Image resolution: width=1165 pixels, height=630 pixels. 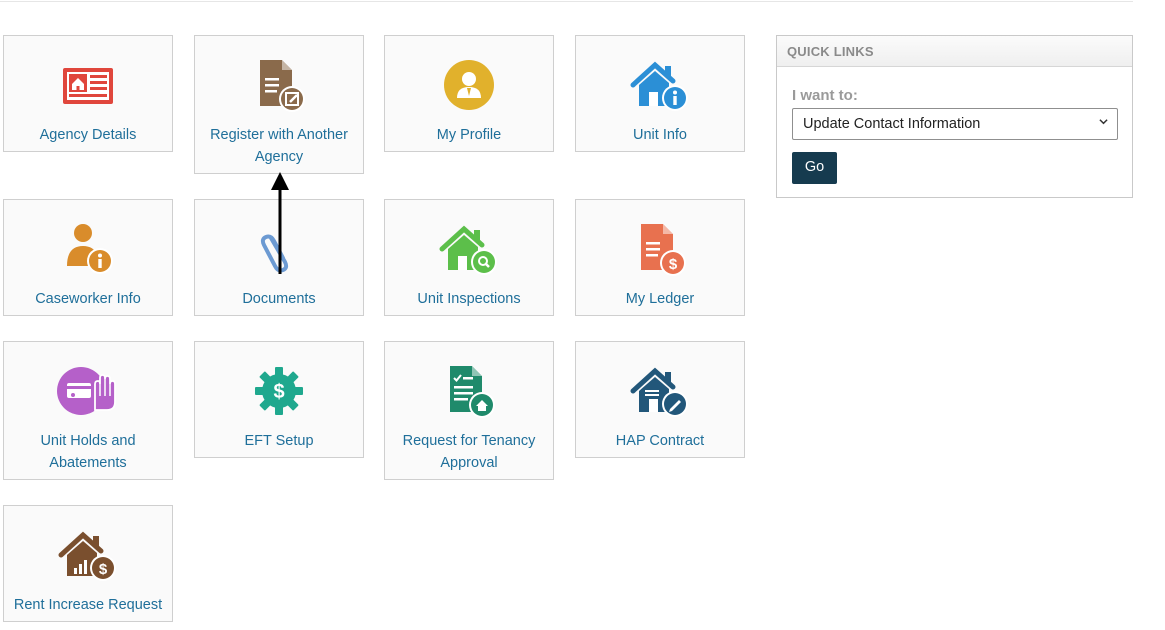 I want to click on tile-label: Request for Tenancy Approval, so click(x=469, y=452).